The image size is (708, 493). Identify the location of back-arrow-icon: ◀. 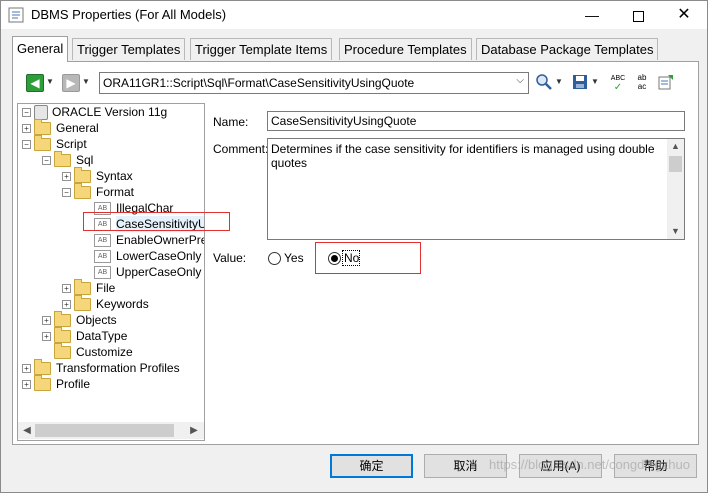
(35, 83).